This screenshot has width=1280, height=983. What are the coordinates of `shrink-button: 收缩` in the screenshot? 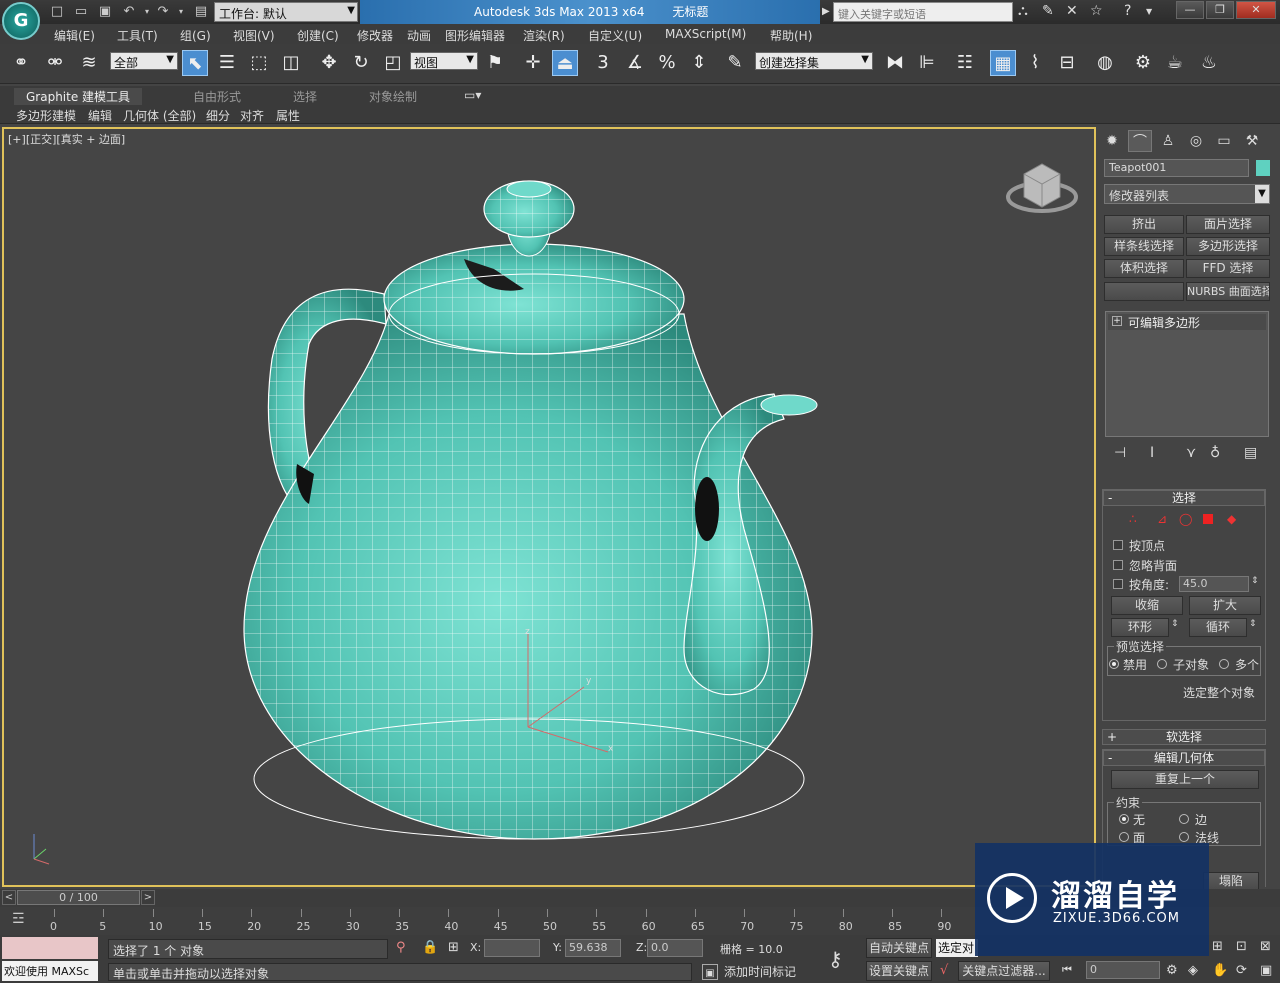 It's located at (1147, 605).